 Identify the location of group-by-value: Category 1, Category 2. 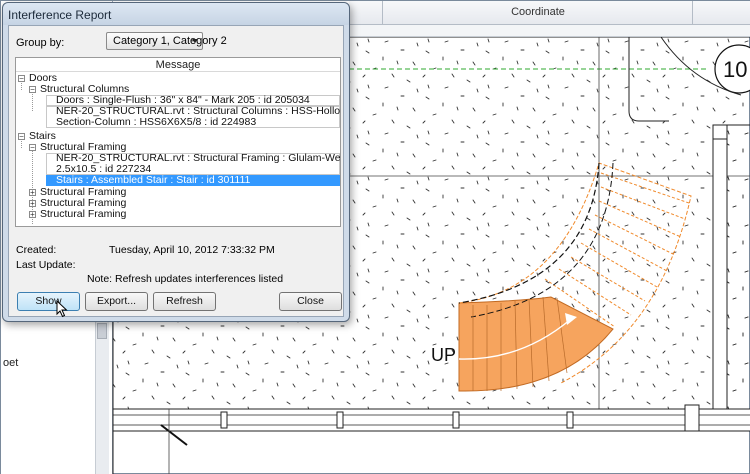
(170, 41).